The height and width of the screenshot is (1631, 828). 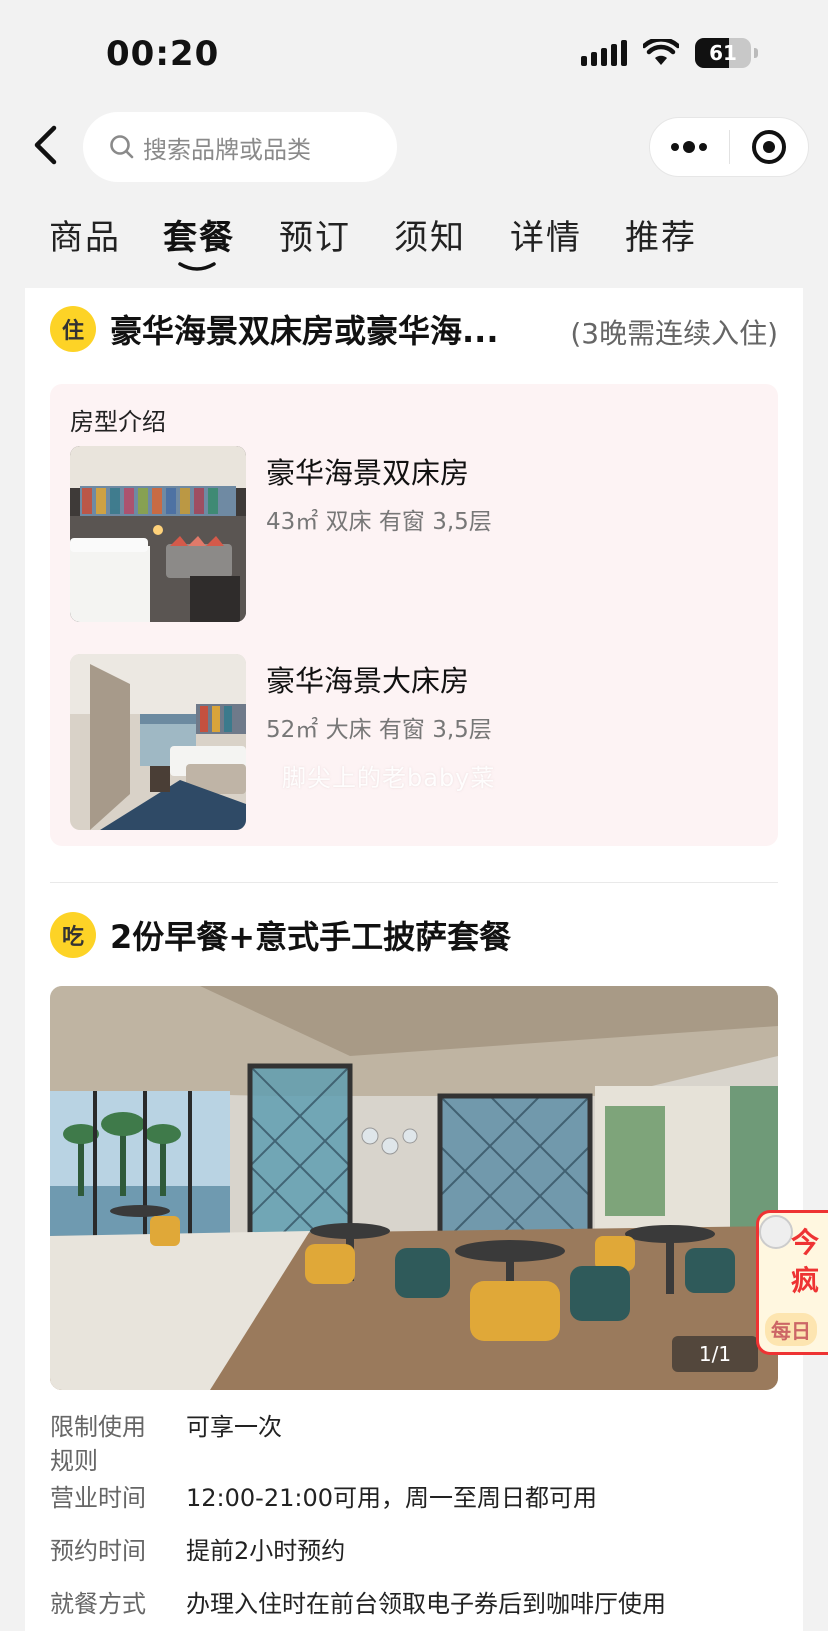 What do you see at coordinates (98, 1604) in the screenshot?
I see `rule-label: 就餐方式` at bounding box center [98, 1604].